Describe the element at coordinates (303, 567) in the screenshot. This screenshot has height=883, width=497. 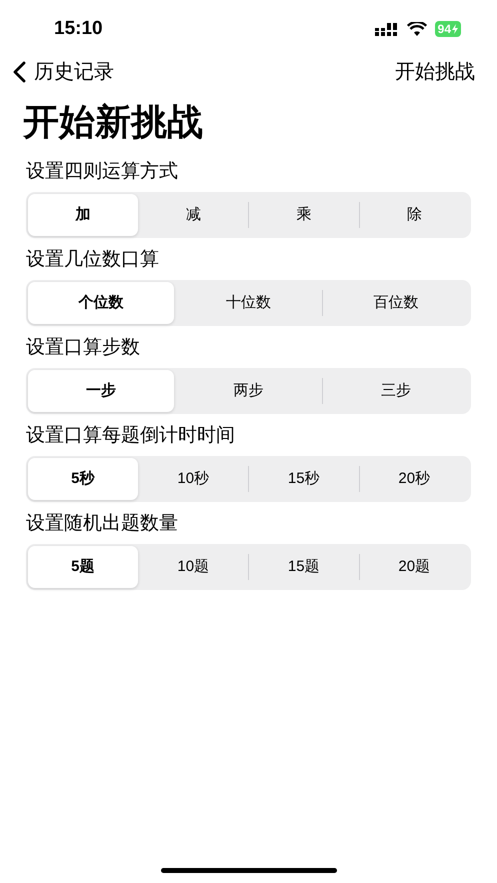
I see `segment-option: 15题` at that location.